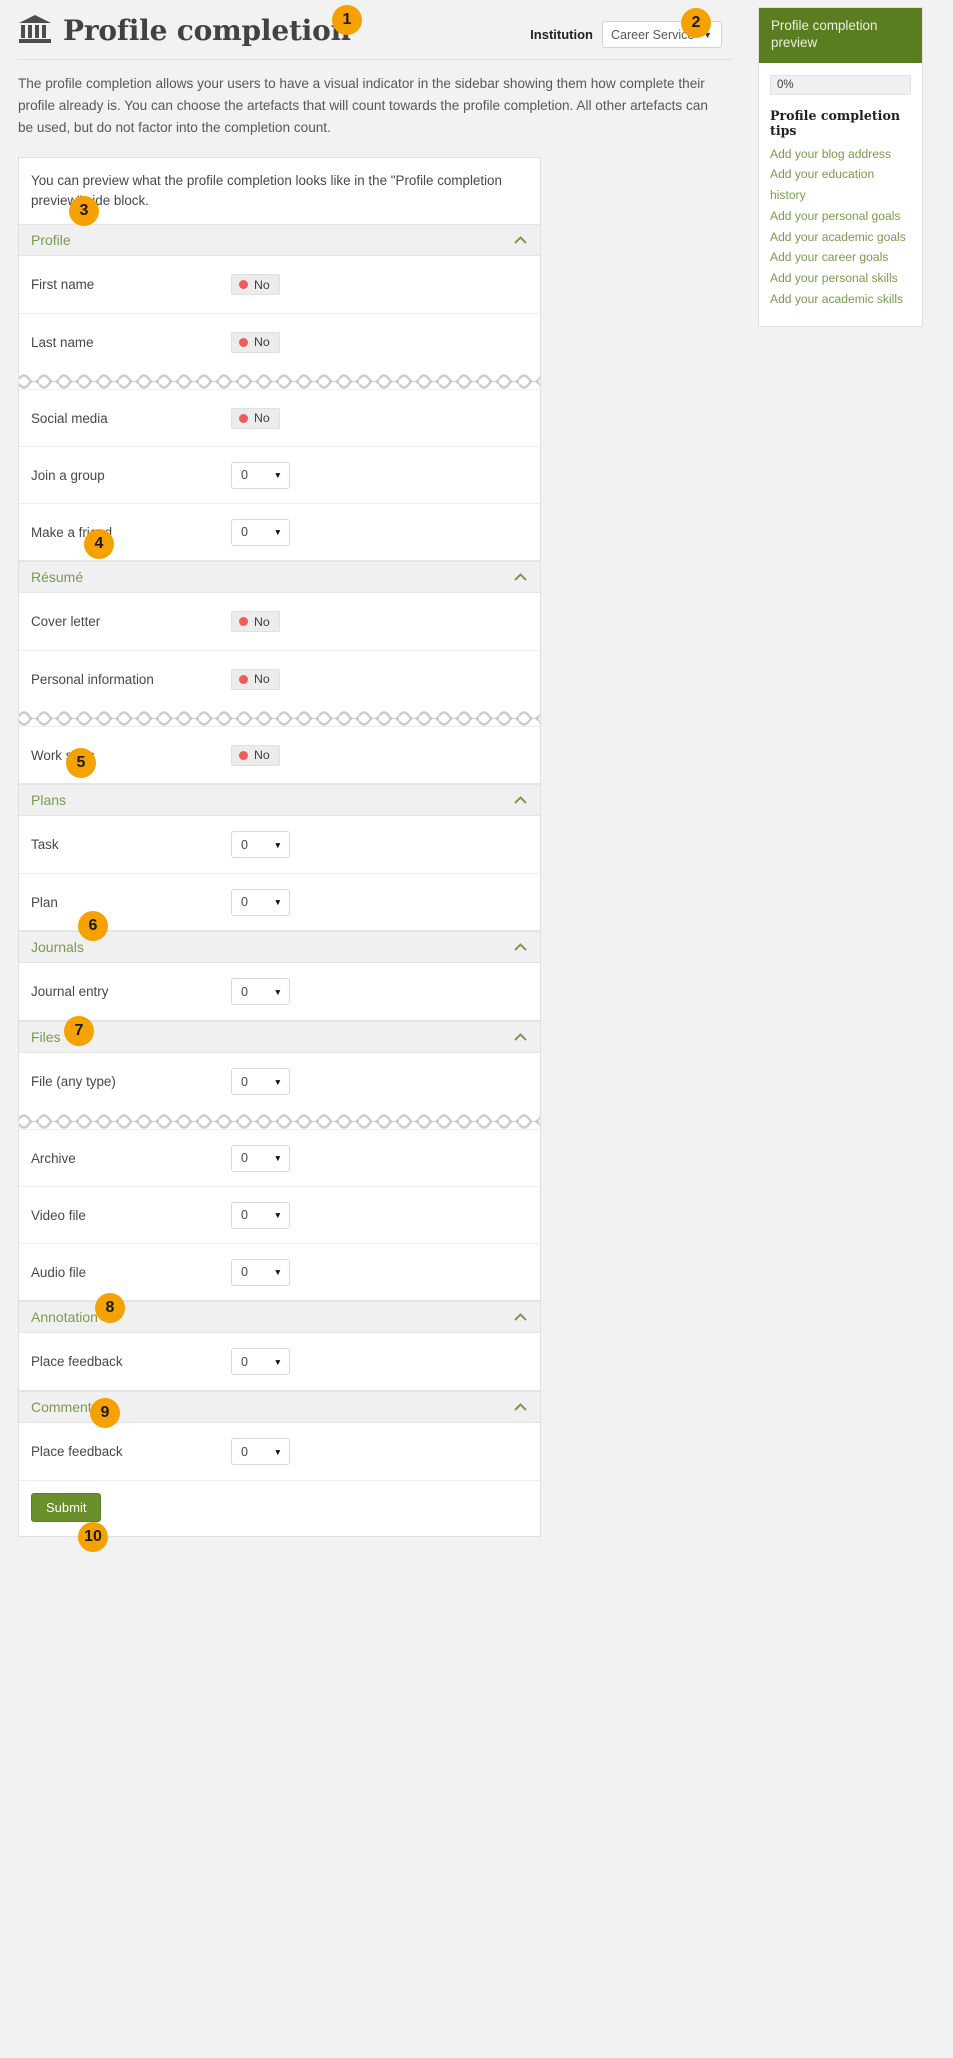  I want to click on callout-badge-4: 4, so click(99, 544).